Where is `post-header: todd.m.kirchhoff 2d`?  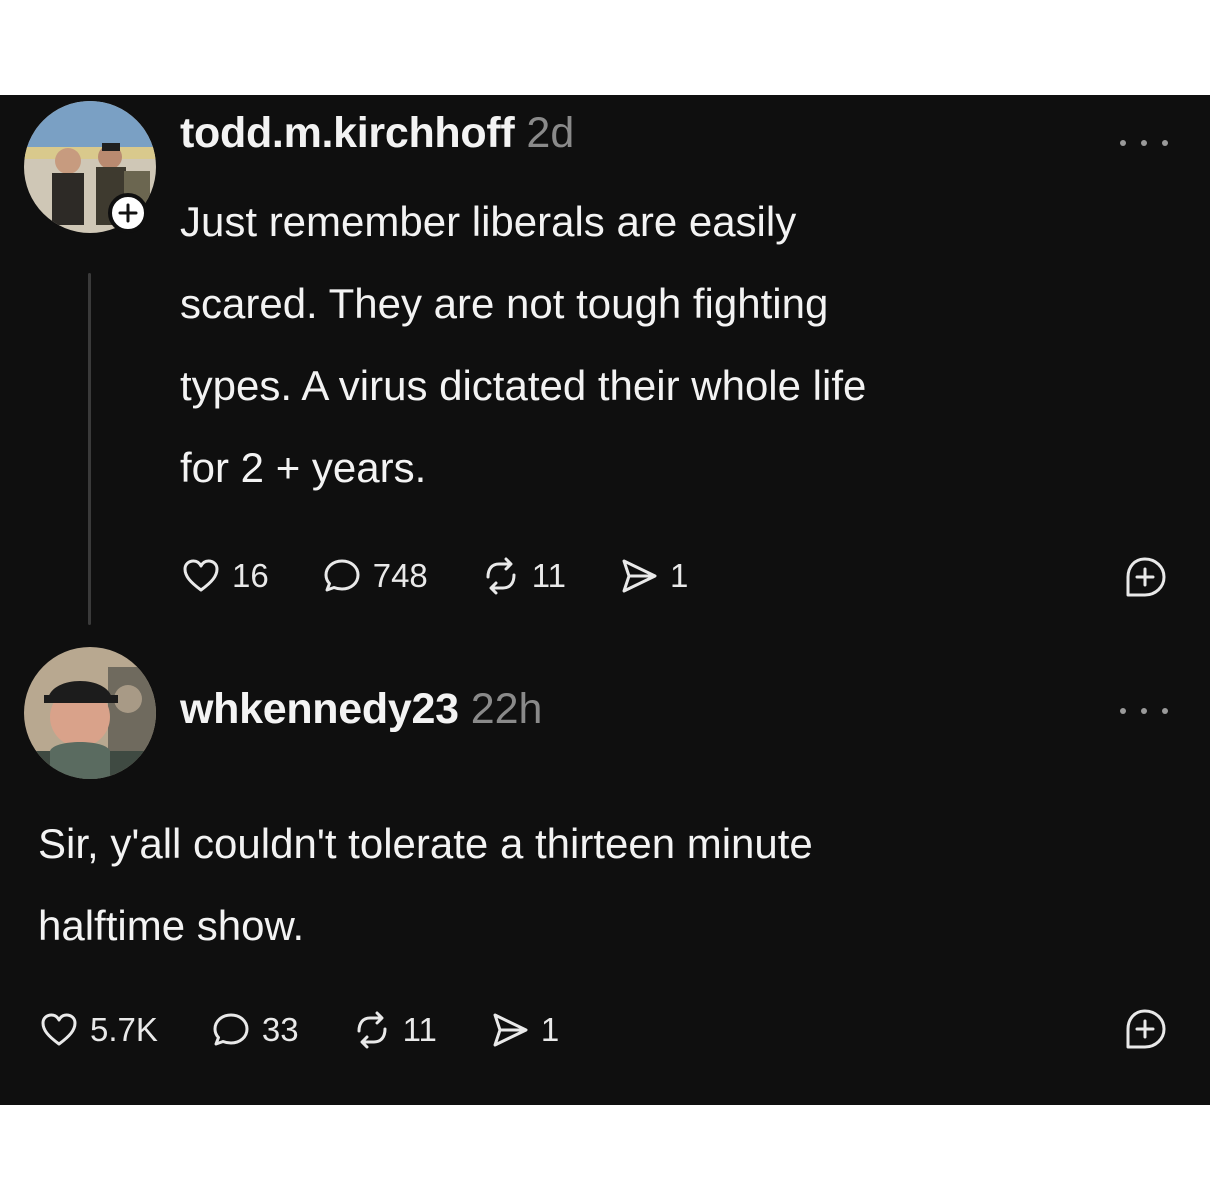
post-header: todd.m.kirchhoff 2d is located at coordinates (377, 133).